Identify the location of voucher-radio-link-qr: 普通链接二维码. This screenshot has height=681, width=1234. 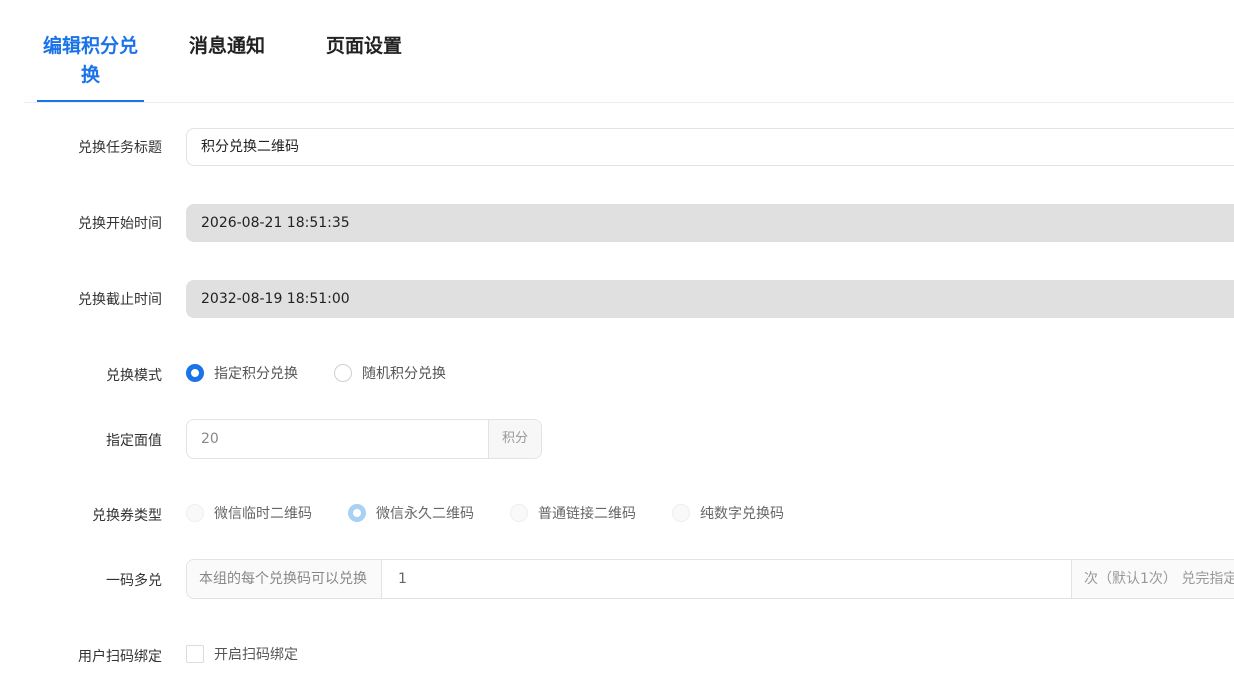
(573, 513).